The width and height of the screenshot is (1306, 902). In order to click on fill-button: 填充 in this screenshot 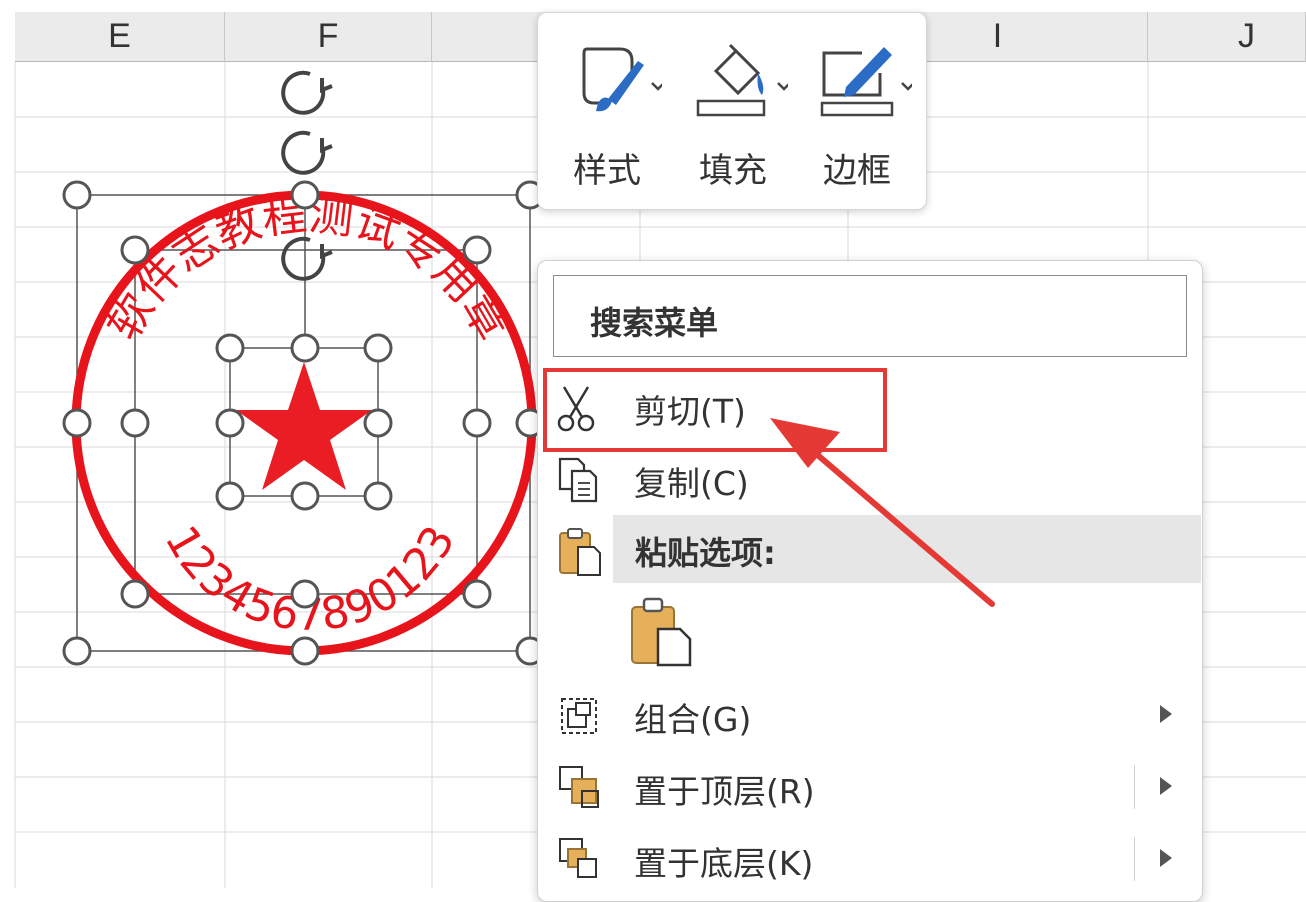, I will do `click(733, 111)`.